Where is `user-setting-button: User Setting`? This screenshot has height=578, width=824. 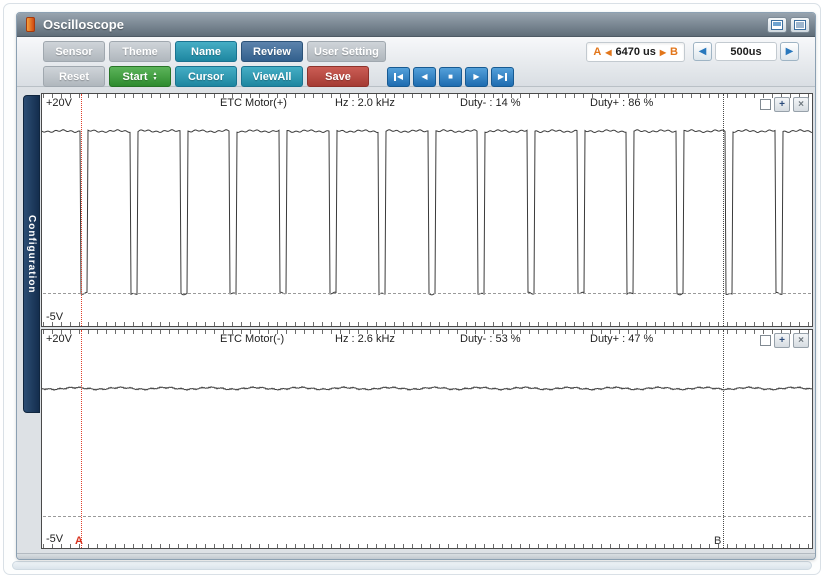 user-setting-button: User Setting is located at coordinates (346, 51).